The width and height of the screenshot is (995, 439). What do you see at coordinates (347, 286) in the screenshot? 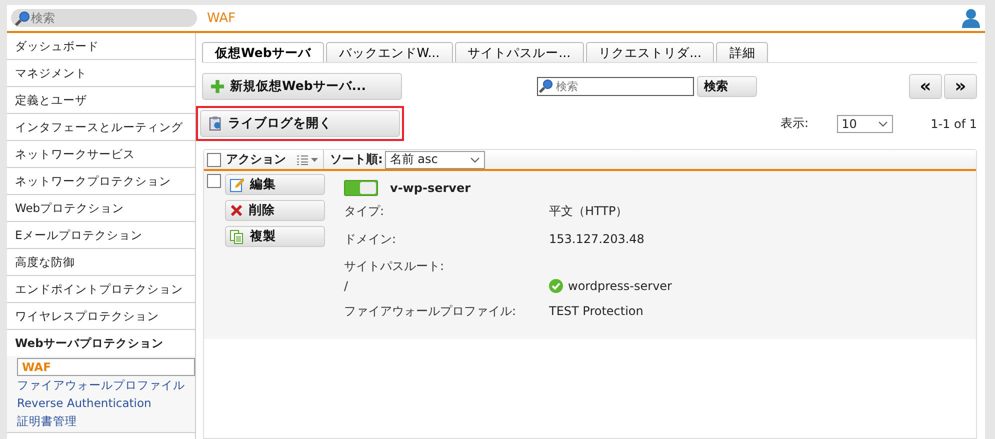
I see `path-value: /` at bounding box center [347, 286].